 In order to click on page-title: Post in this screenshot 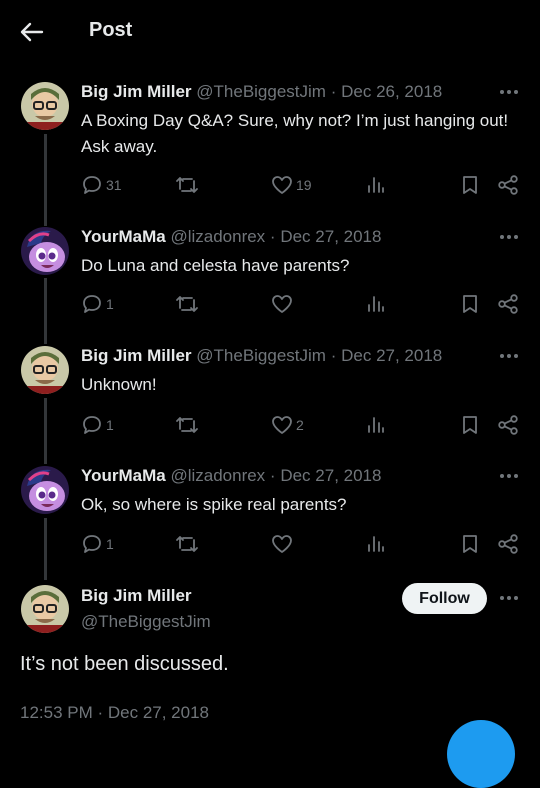, I will do `click(111, 30)`.